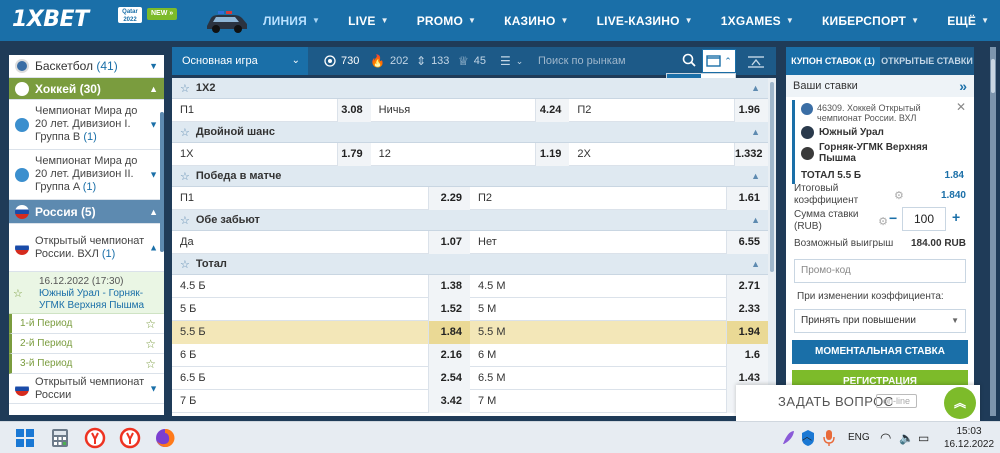  I want to click on odds-change-select: Принять при повышении ▼, so click(880, 321).